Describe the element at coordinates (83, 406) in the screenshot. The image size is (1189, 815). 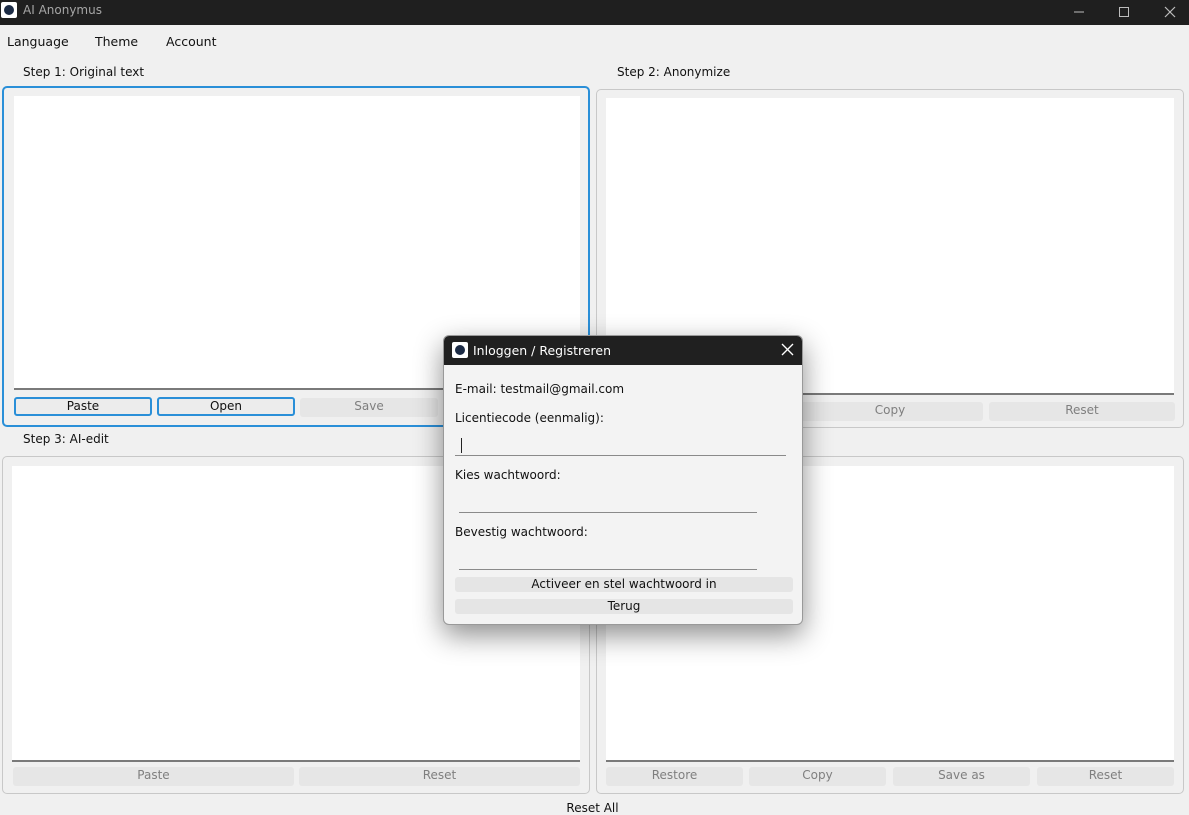
I see `step1-paste-button: Paste` at that location.